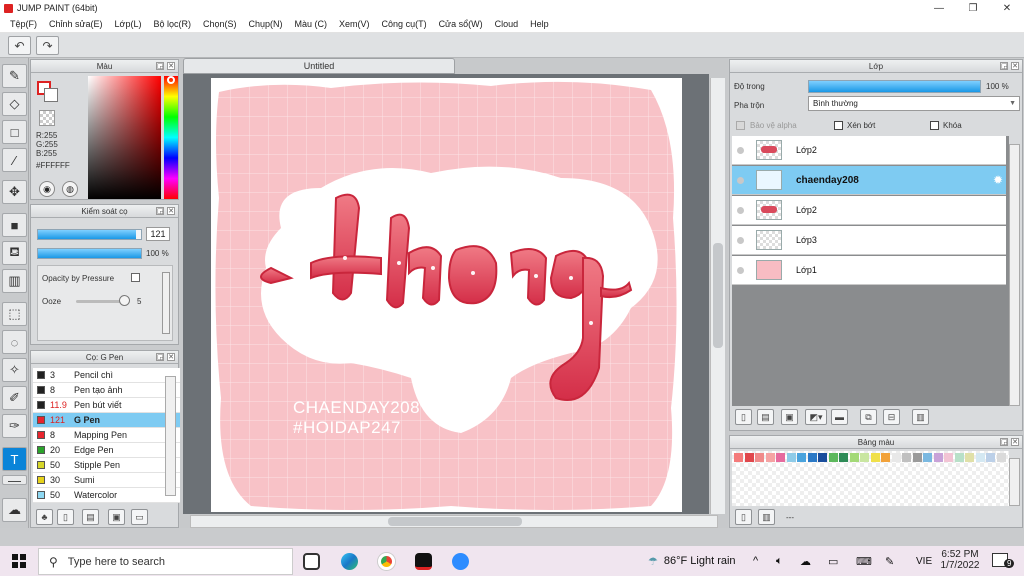 Image resolution: width=1024 pixels, height=576 pixels. What do you see at coordinates (869, 210) in the screenshot?
I see `layer-row: Lớp2` at bounding box center [869, 210].